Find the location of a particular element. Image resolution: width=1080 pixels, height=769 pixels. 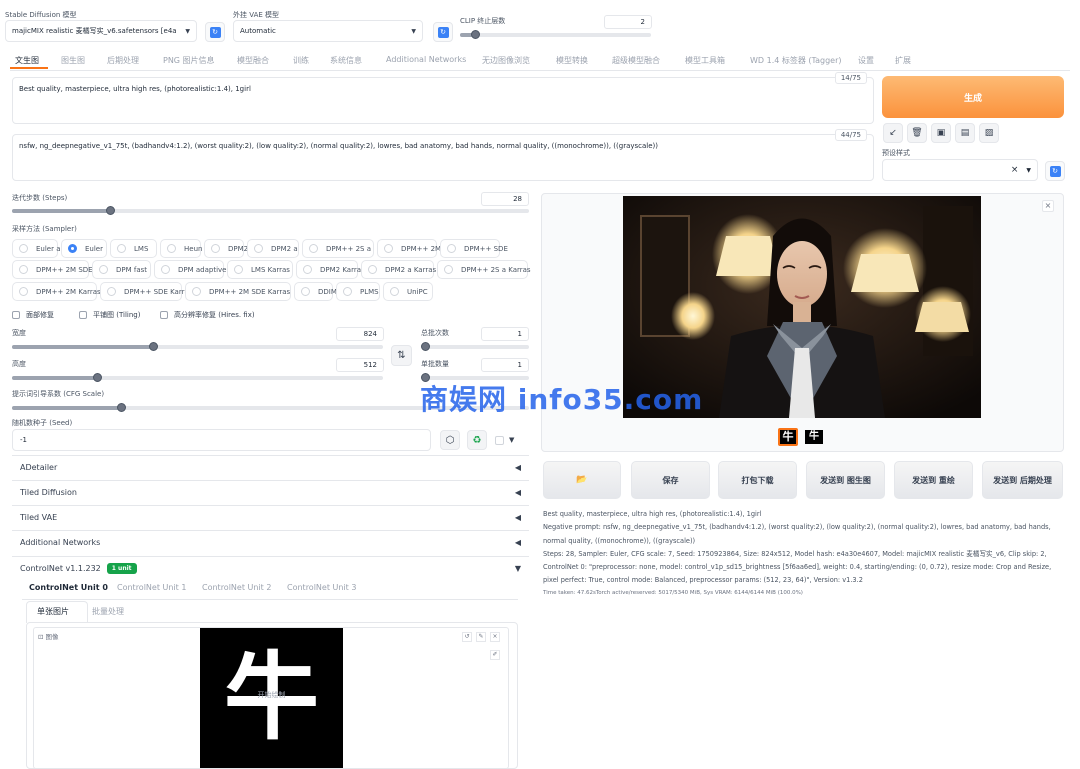

width-knob is located at coordinates (153, 346).